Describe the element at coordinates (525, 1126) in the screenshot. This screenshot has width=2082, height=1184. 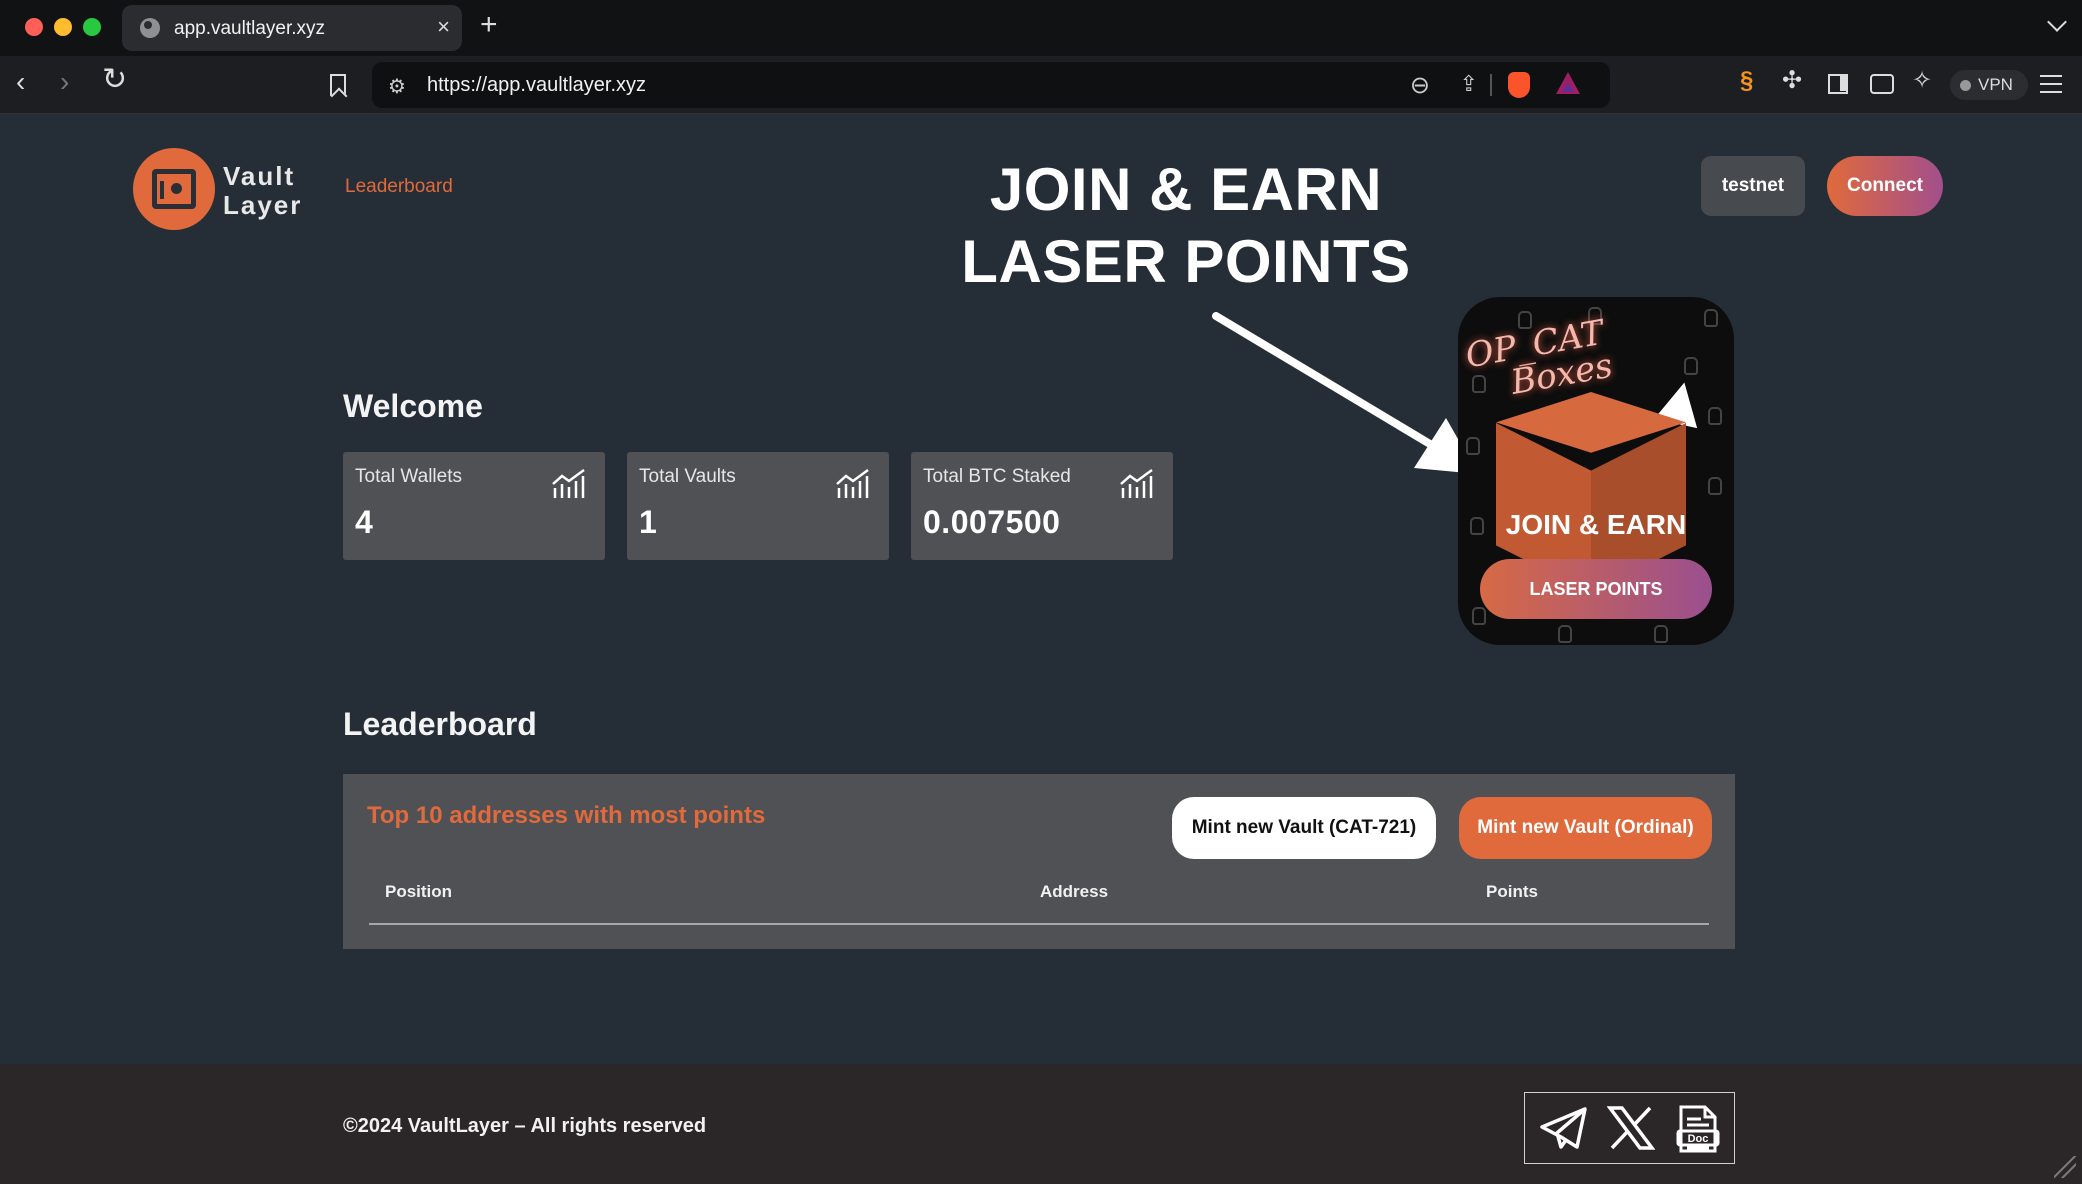
I see `copyright-text: ©2024 VaultLayer – All rights reserved` at that location.